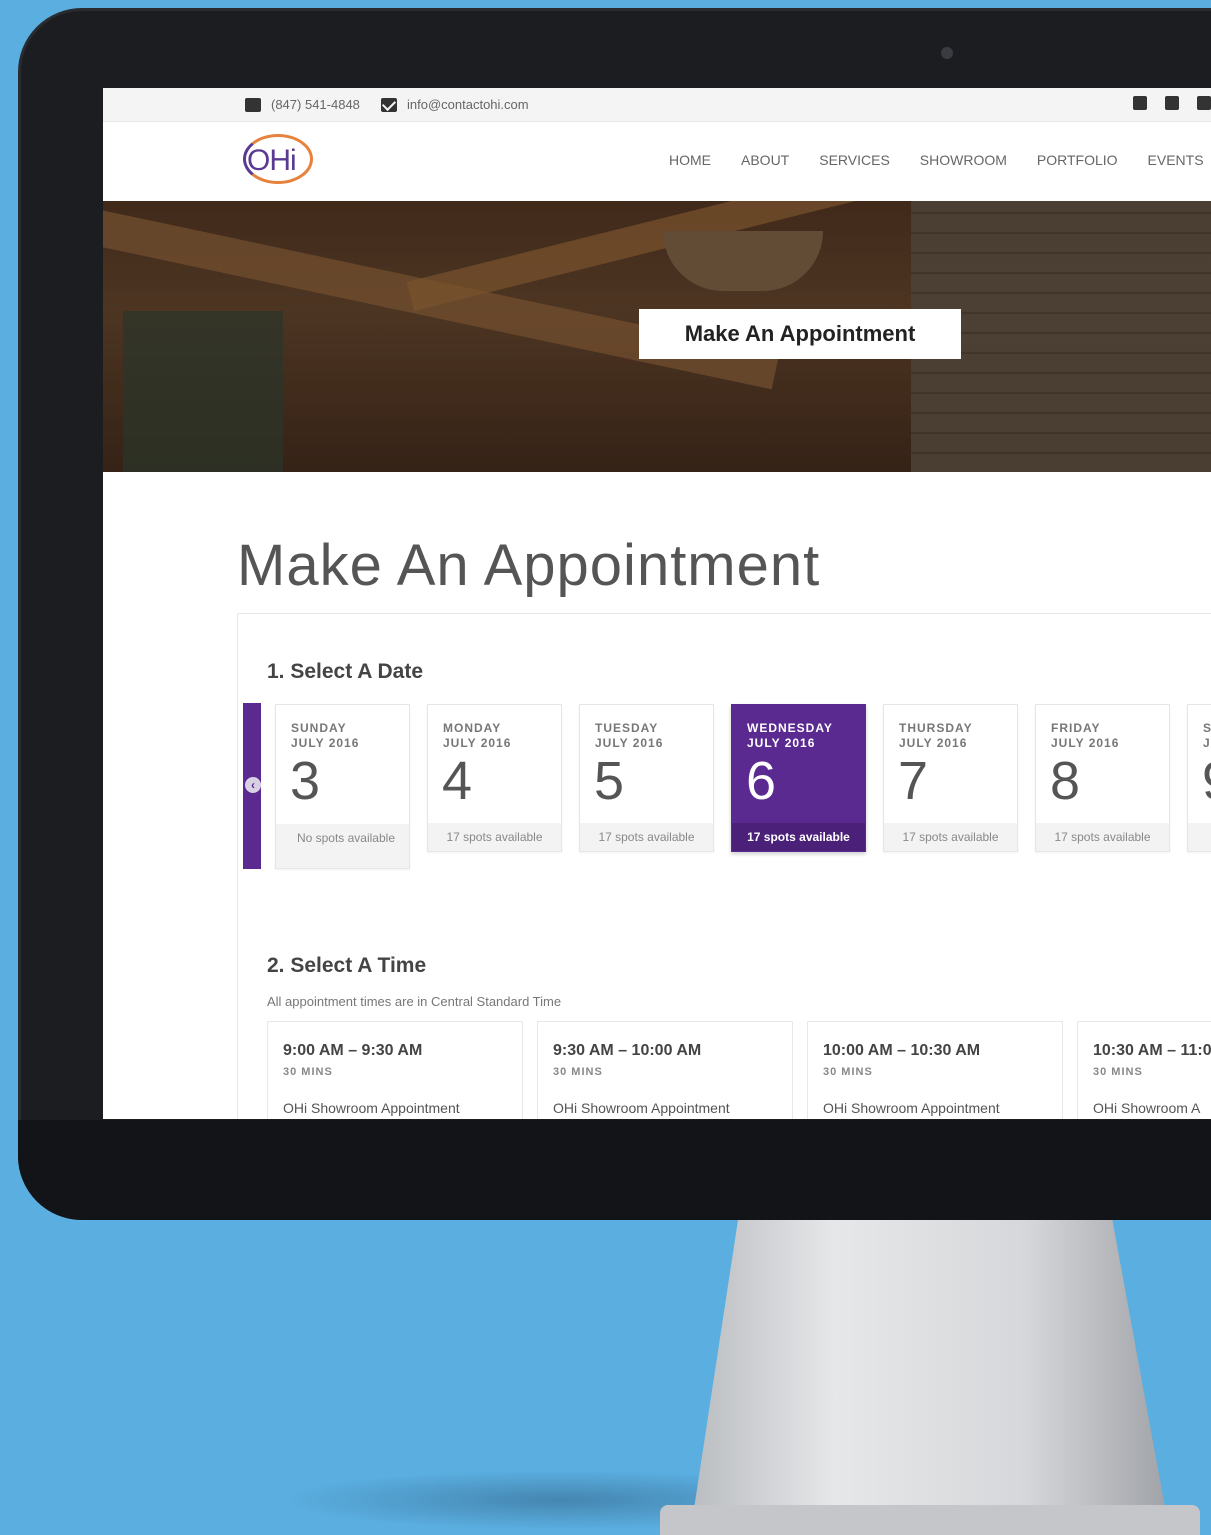 The height and width of the screenshot is (1535, 1211). I want to click on slot-service: OHi Showroom A, so click(1147, 1108).